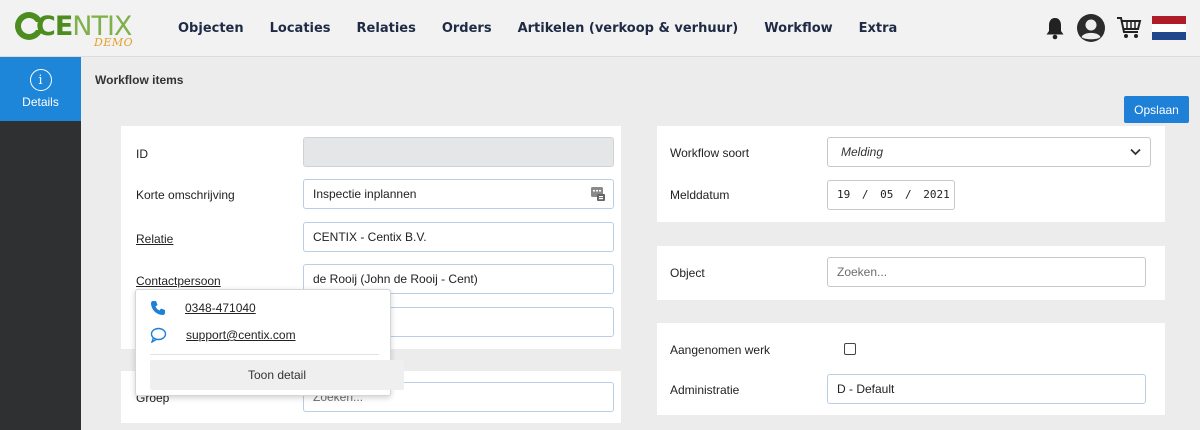 The height and width of the screenshot is (430, 1200). Describe the element at coordinates (220, 308) in the screenshot. I see `phone-link: 0348-471040` at that location.